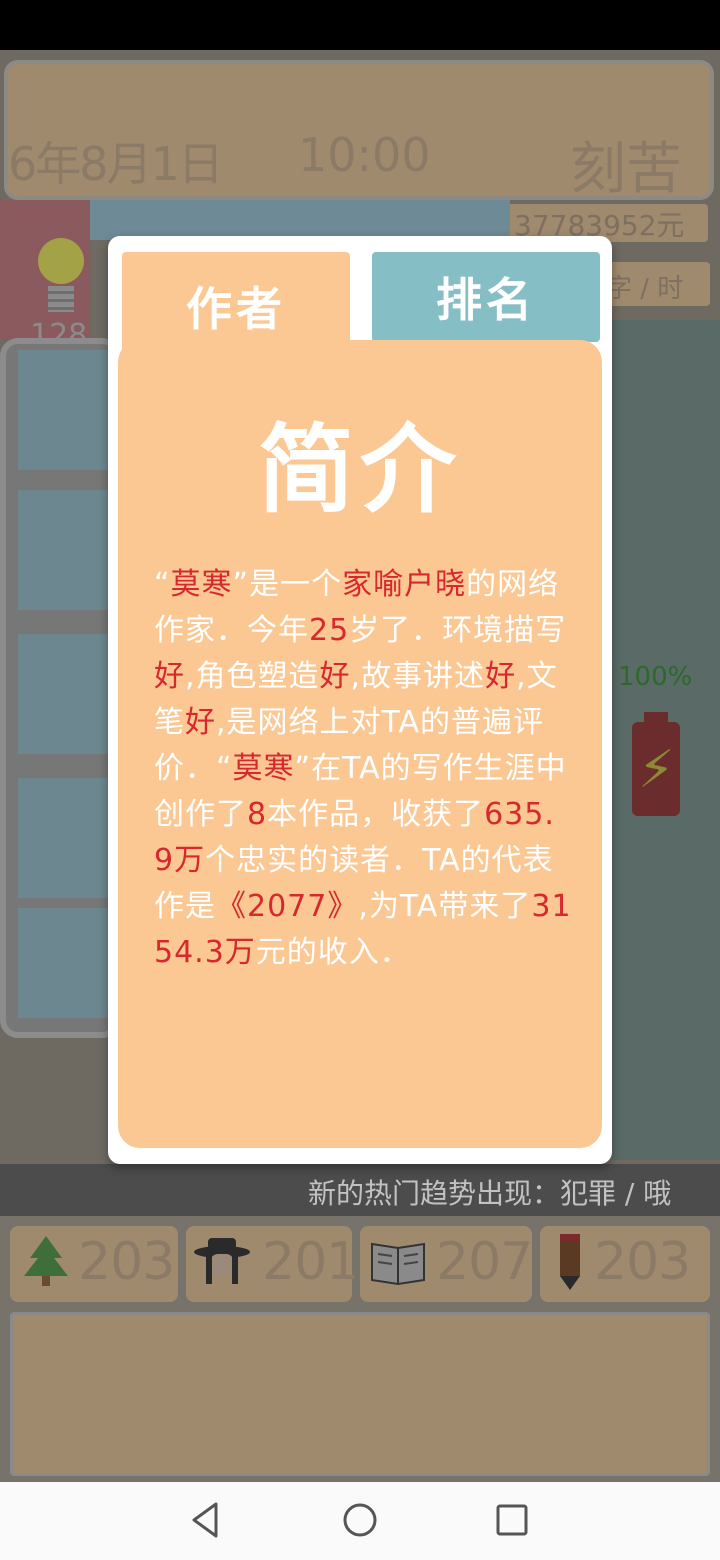 The height and width of the screenshot is (1560, 720). What do you see at coordinates (236, 306) in the screenshot?
I see `tab-author: 作者` at bounding box center [236, 306].